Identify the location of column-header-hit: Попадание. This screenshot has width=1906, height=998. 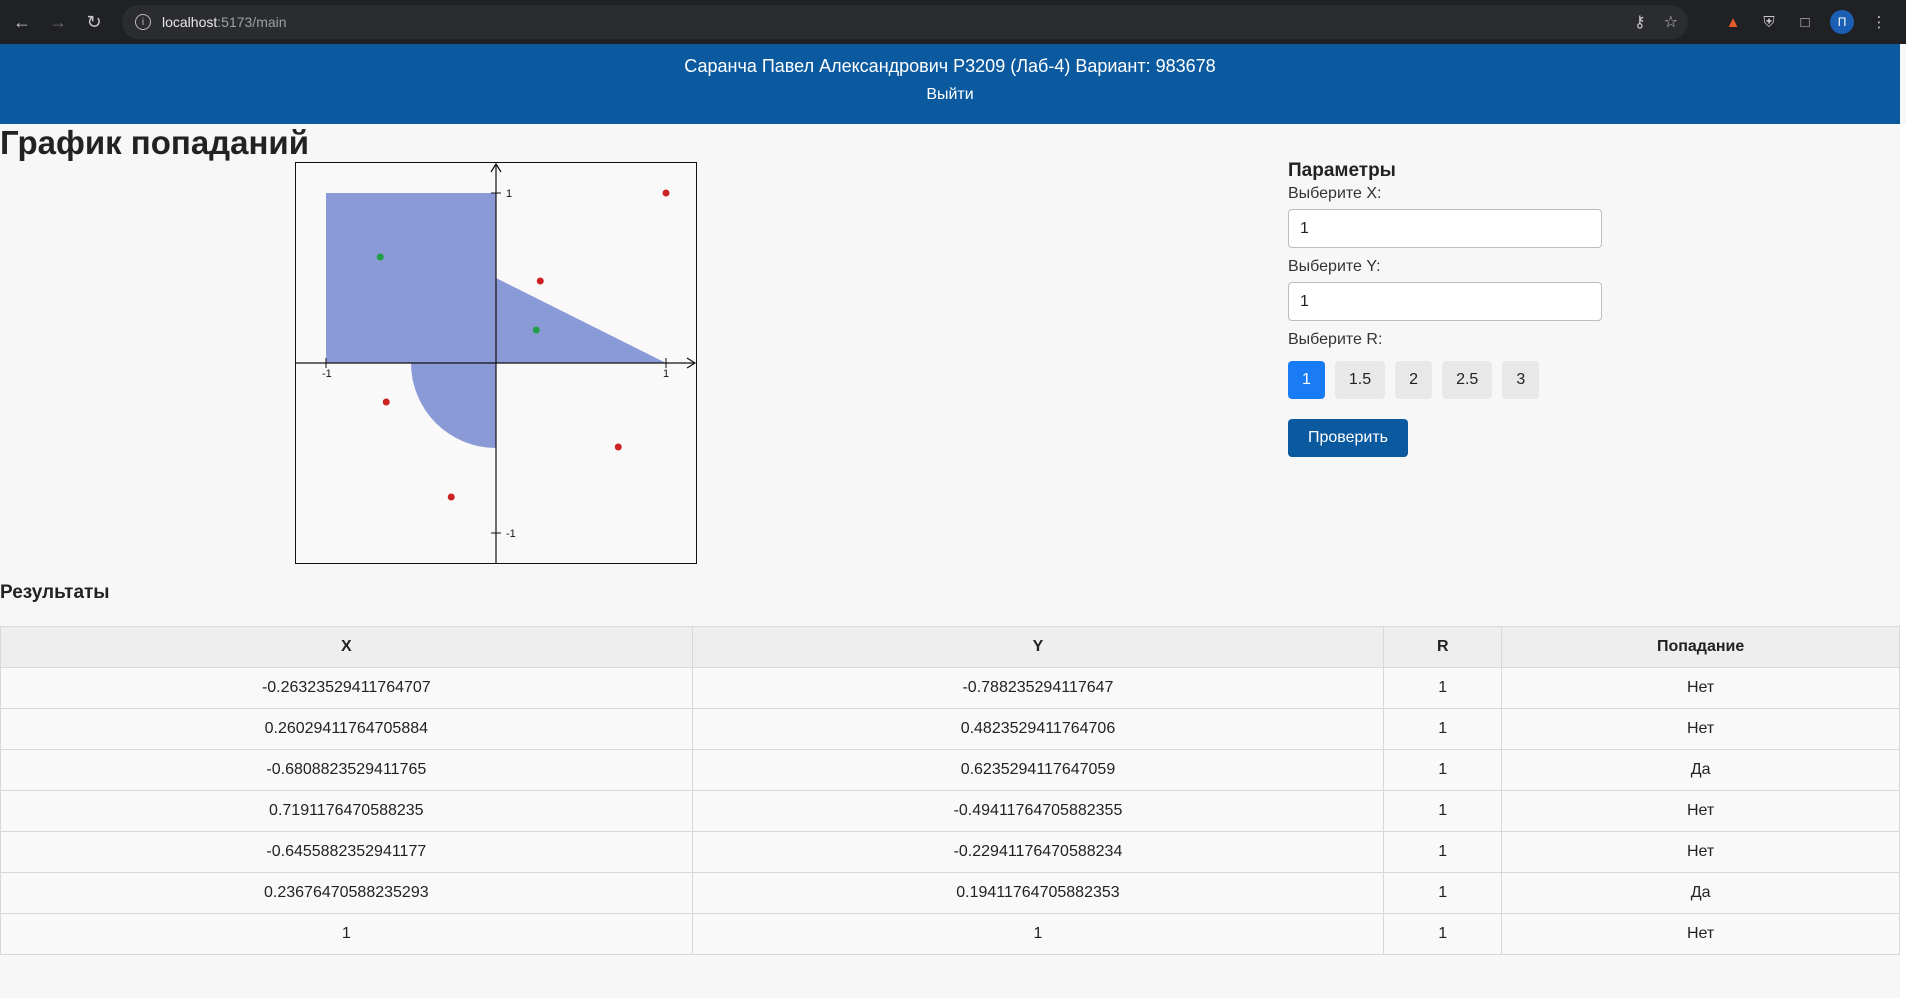
(1700, 647).